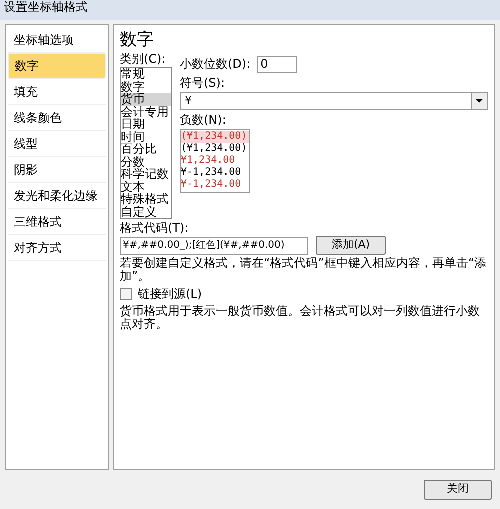  I want to click on symbol-label: 符号(S):, so click(203, 83).